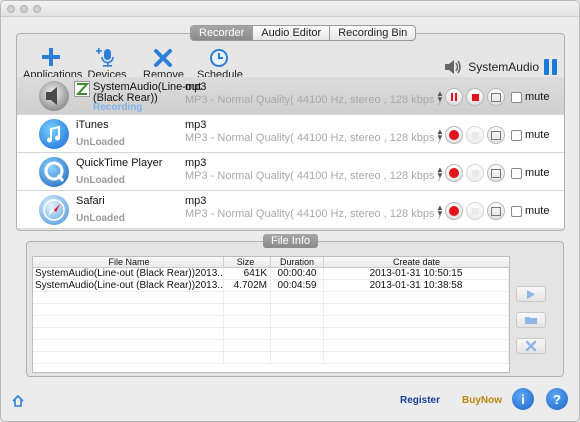  Describe the element at coordinates (291, 241) in the screenshot. I see `file-info-title: File Info` at that location.